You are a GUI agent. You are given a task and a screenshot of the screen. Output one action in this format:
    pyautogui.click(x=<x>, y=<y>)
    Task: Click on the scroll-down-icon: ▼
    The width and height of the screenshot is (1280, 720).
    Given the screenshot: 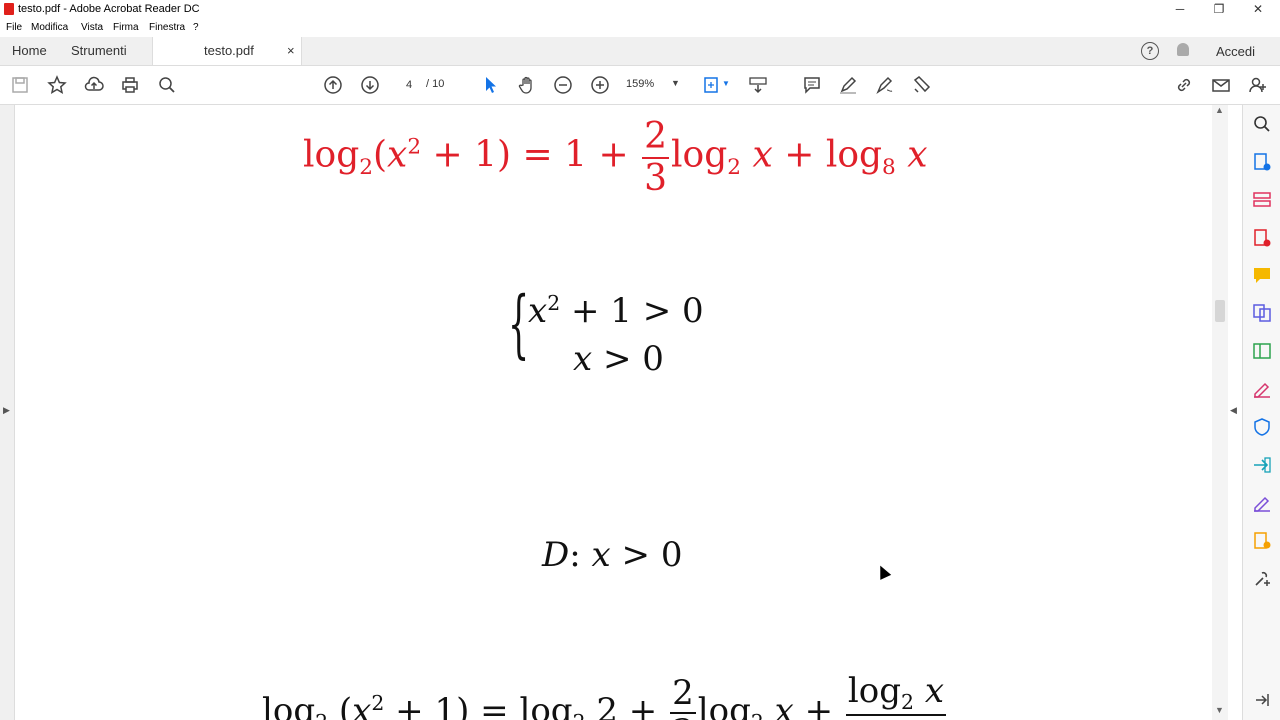 What is the action you would take?
    pyautogui.click(x=1219, y=710)
    